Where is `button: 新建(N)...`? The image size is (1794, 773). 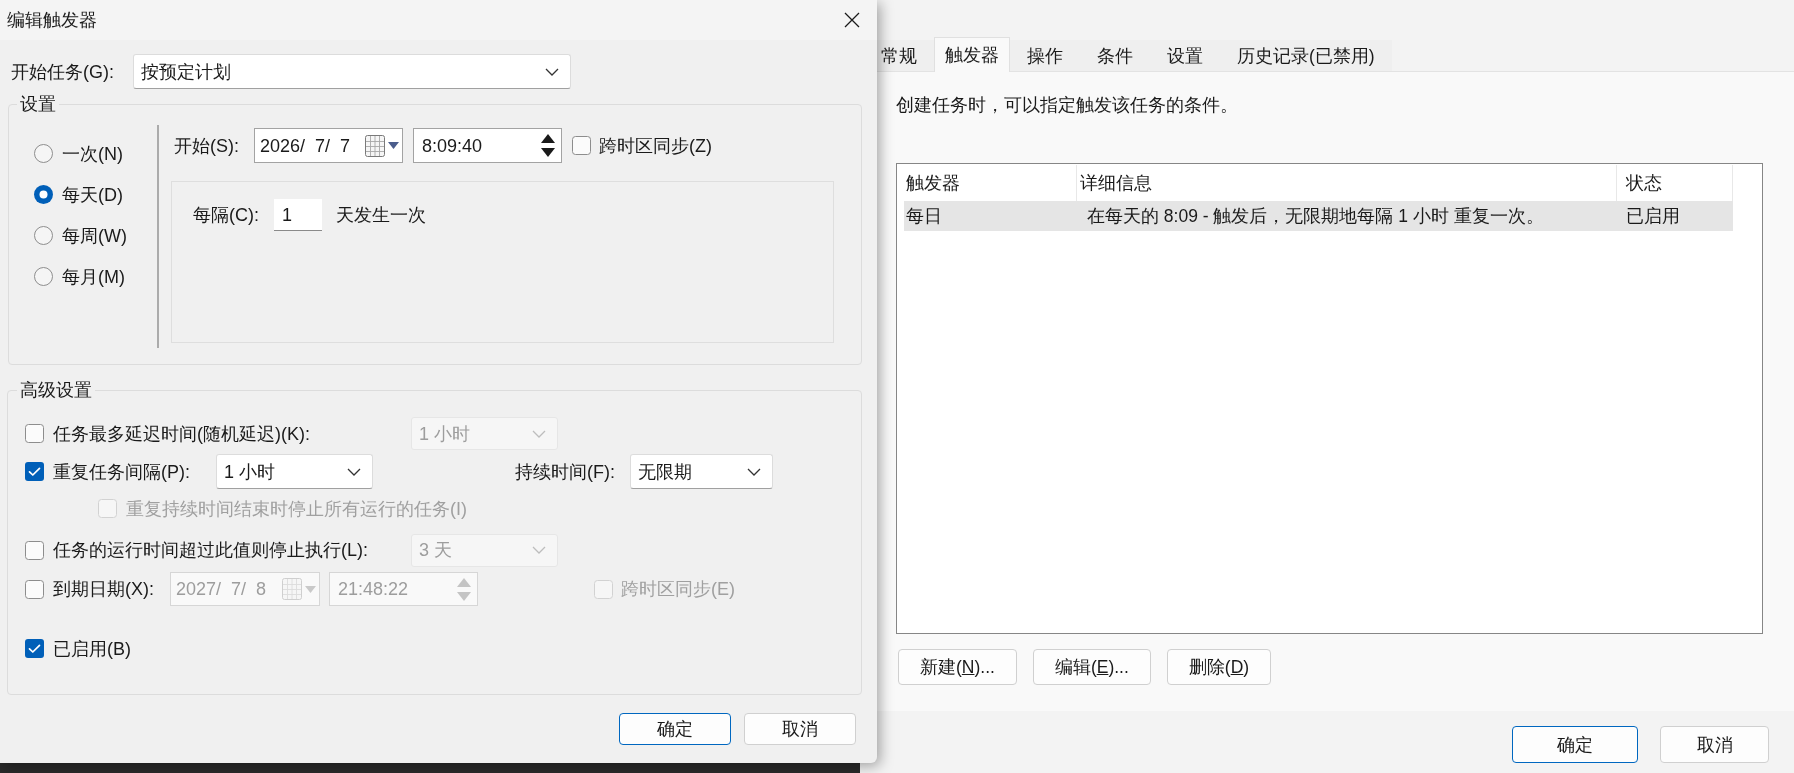 button: 新建(N)... is located at coordinates (957, 667).